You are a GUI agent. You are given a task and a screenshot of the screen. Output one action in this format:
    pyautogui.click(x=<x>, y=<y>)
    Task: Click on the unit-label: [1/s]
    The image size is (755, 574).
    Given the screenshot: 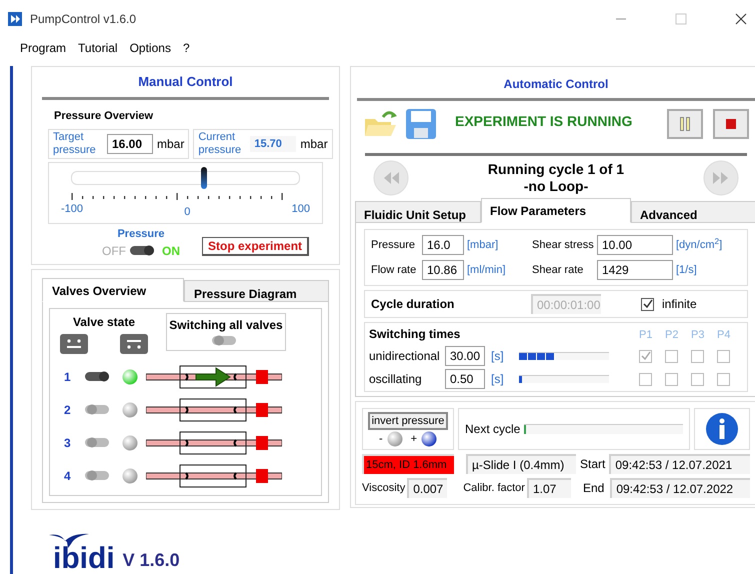 What is the action you would take?
    pyautogui.click(x=687, y=270)
    